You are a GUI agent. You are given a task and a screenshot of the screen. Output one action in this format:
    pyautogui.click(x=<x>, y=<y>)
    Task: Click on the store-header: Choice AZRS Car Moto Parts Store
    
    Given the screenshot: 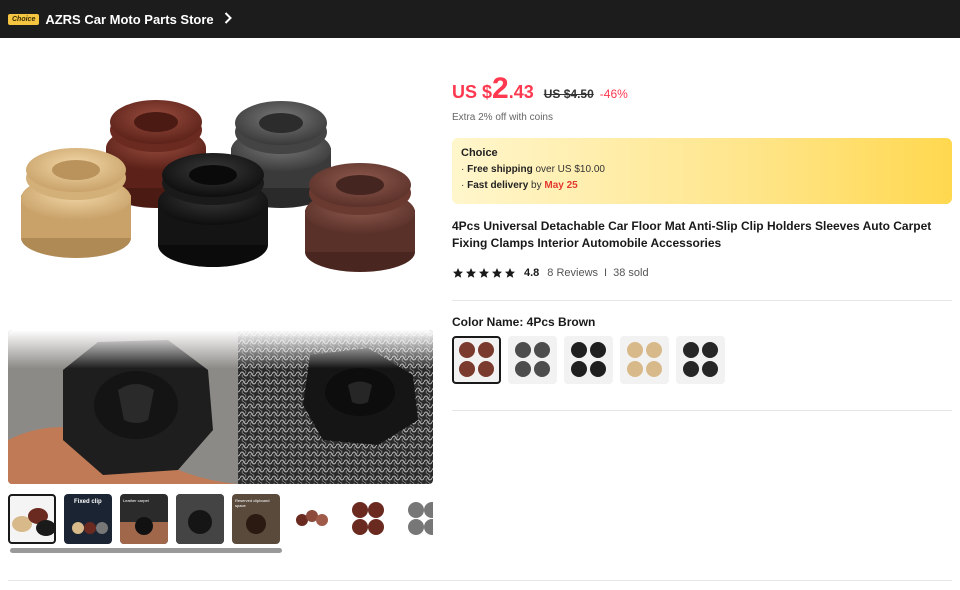 What is the action you would take?
    pyautogui.click(x=480, y=19)
    